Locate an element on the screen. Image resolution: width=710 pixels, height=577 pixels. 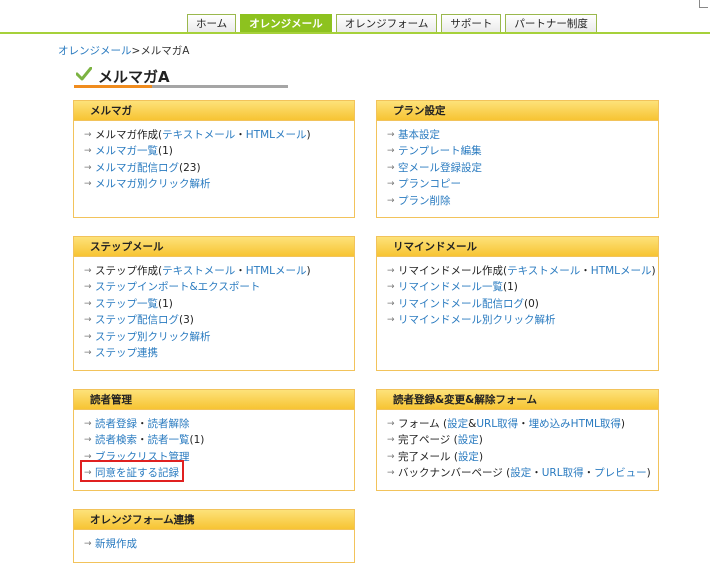
item-link: メルマガ一覧 is located at coordinates (126, 151).